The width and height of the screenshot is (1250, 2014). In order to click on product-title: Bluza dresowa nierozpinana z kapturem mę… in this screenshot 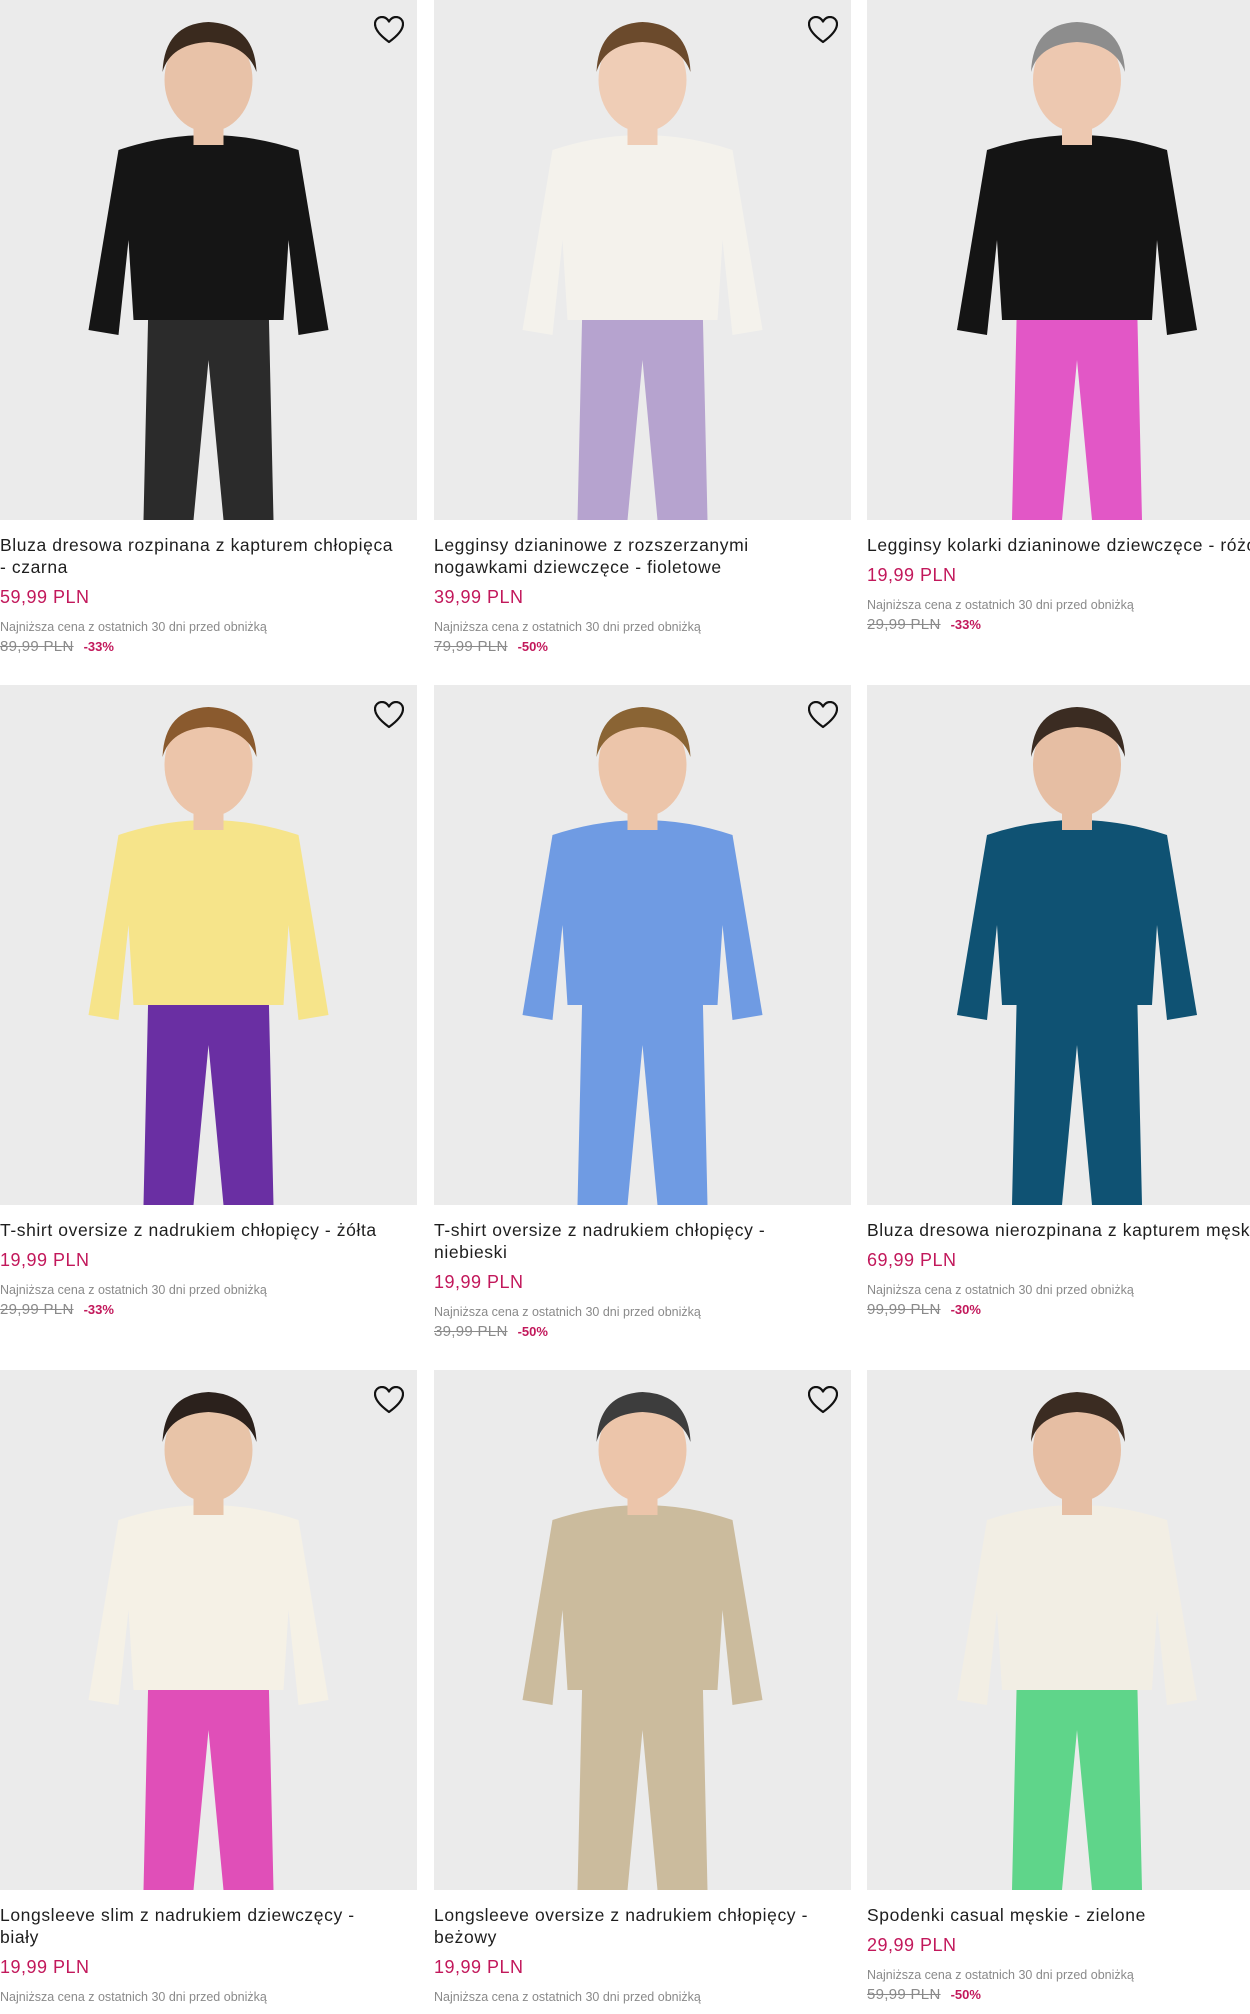, I will do `click(1058, 1230)`.